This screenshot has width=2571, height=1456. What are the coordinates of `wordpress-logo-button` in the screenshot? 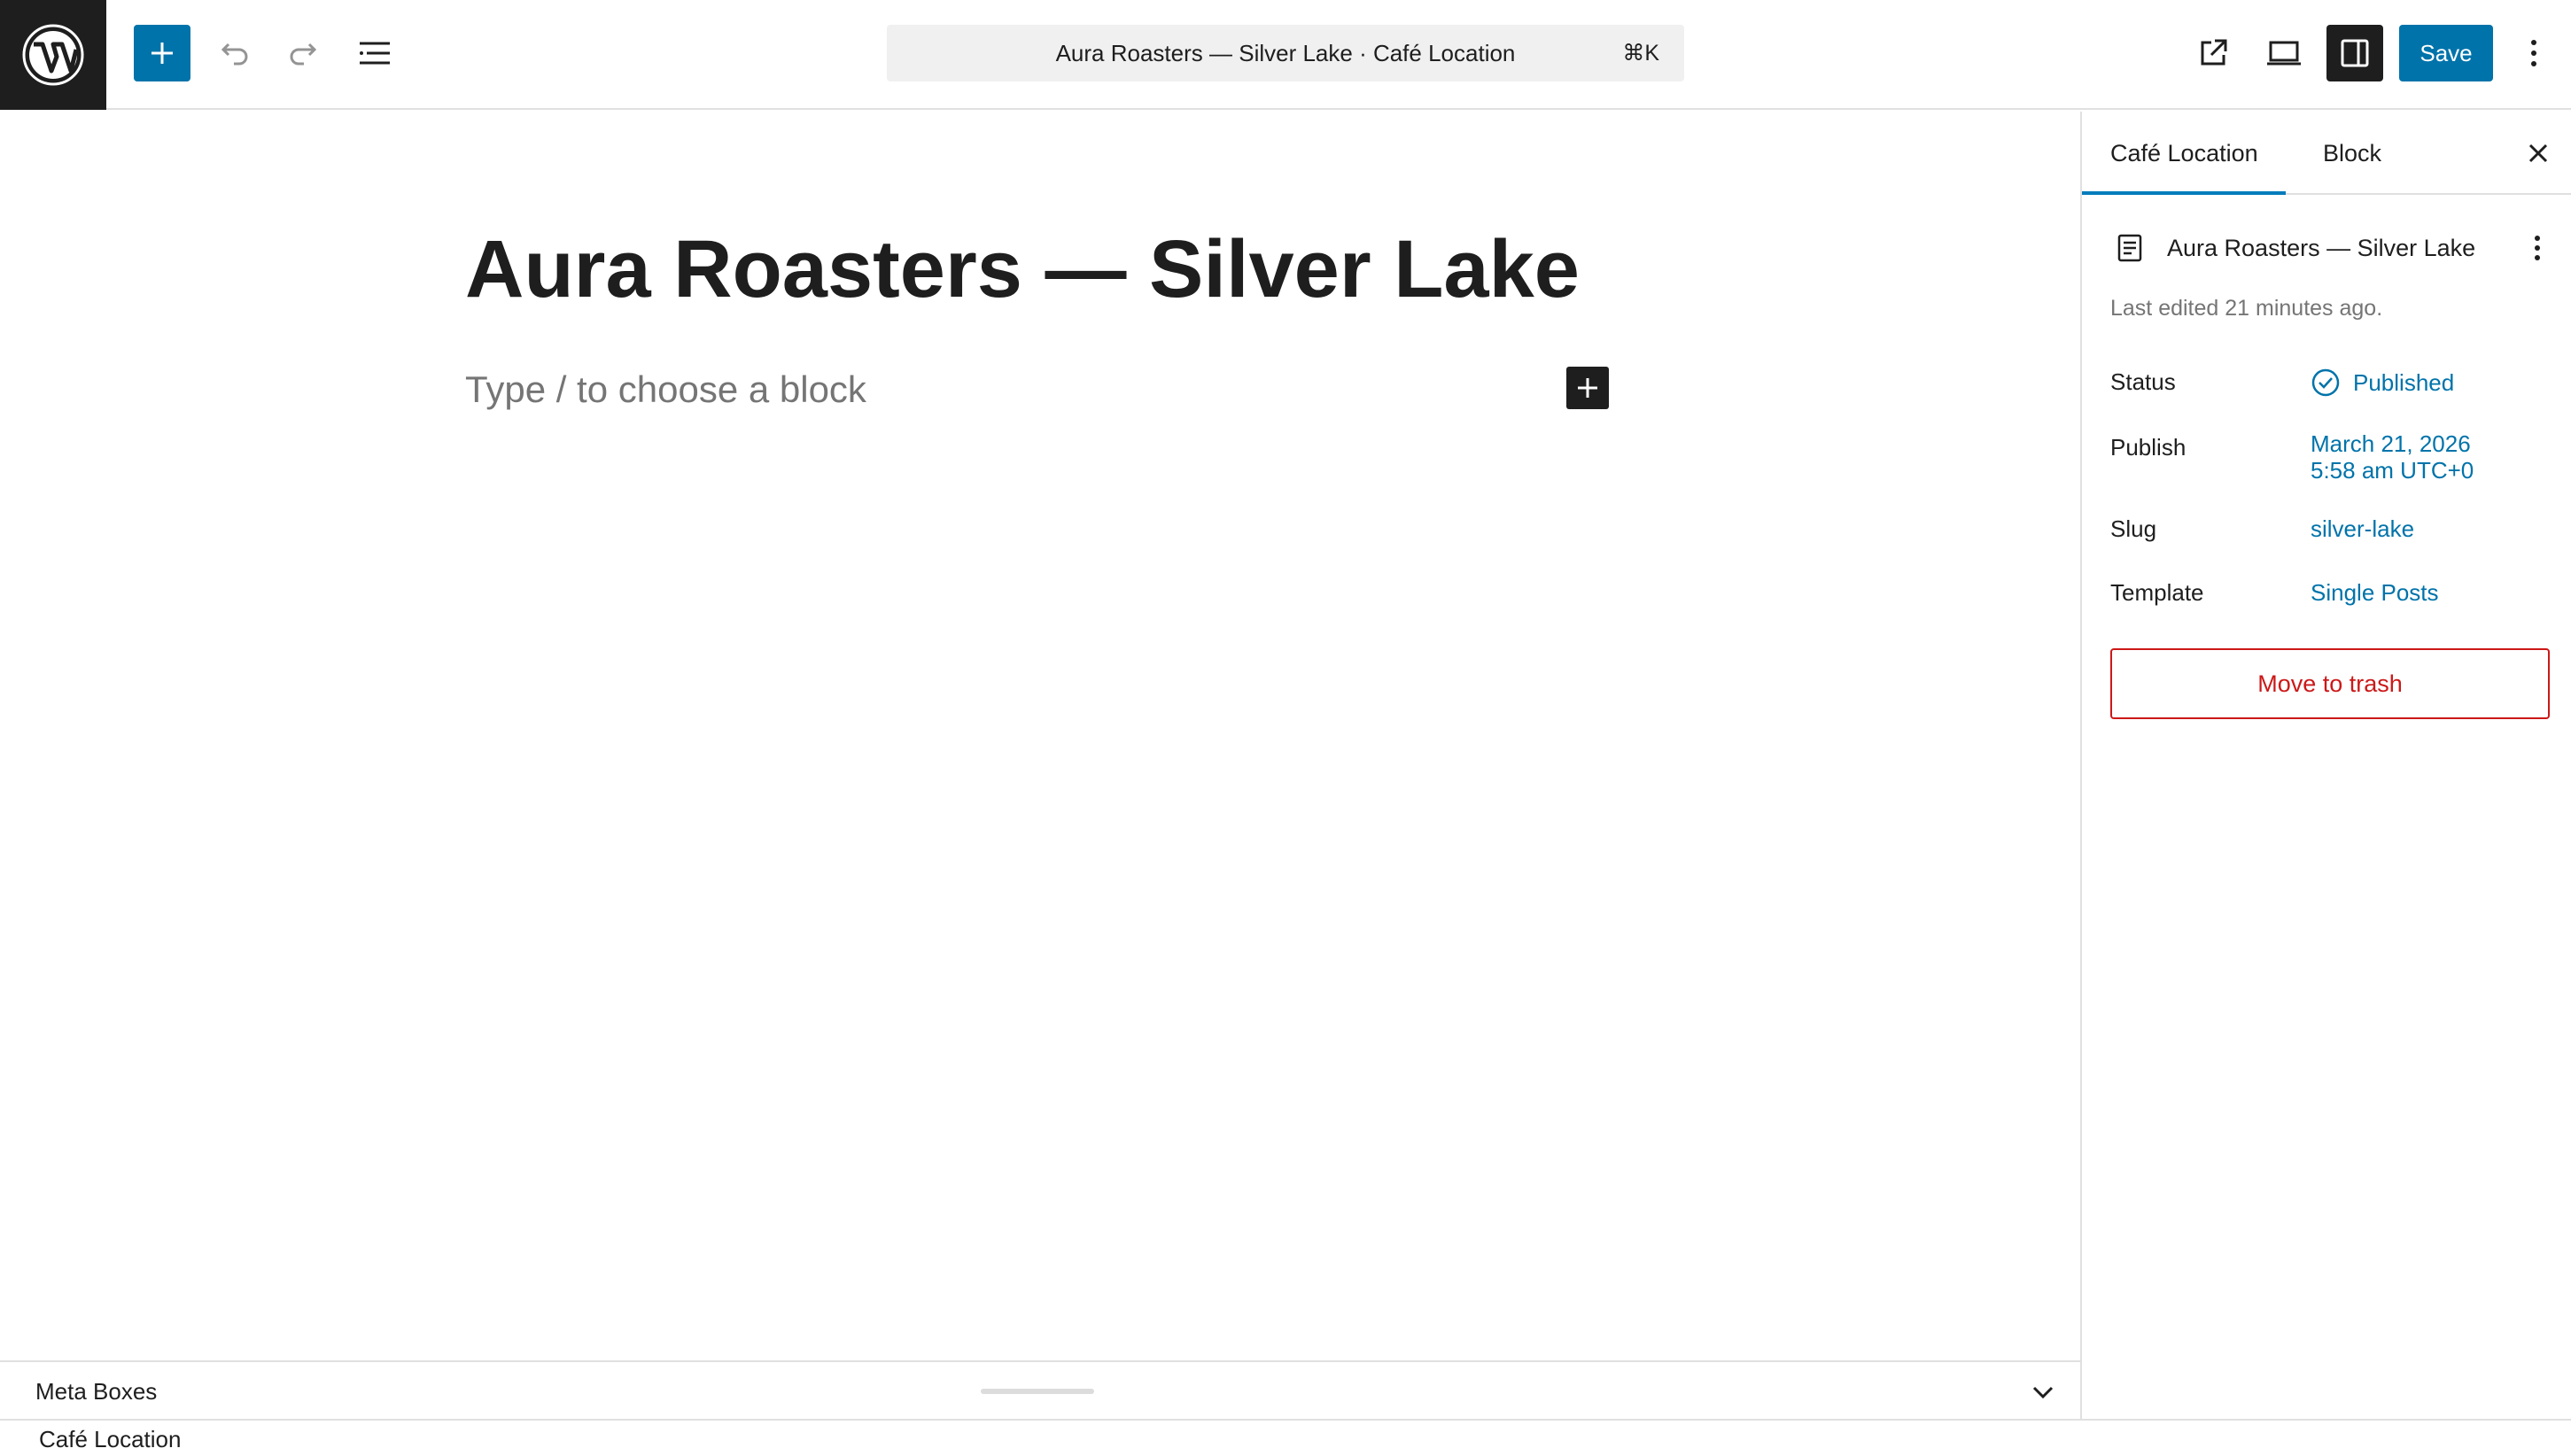 It's located at (53, 55).